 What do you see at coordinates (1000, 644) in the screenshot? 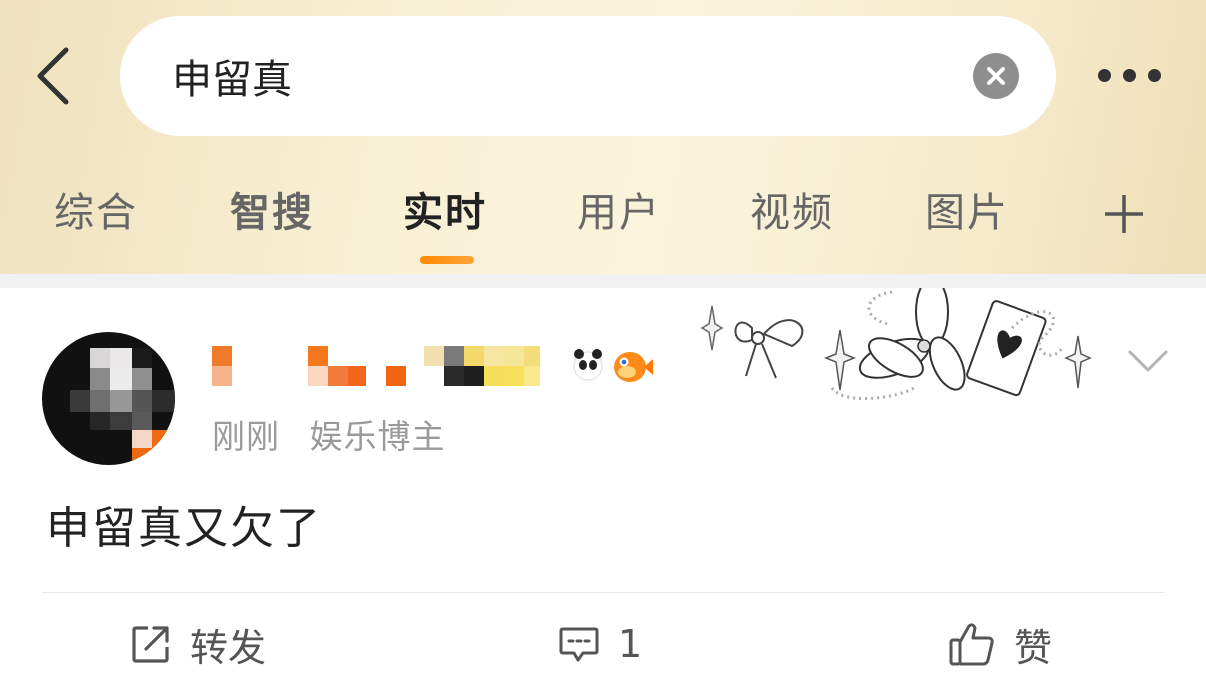
I see `like-button: 赞` at bounding box center [1000, 644].